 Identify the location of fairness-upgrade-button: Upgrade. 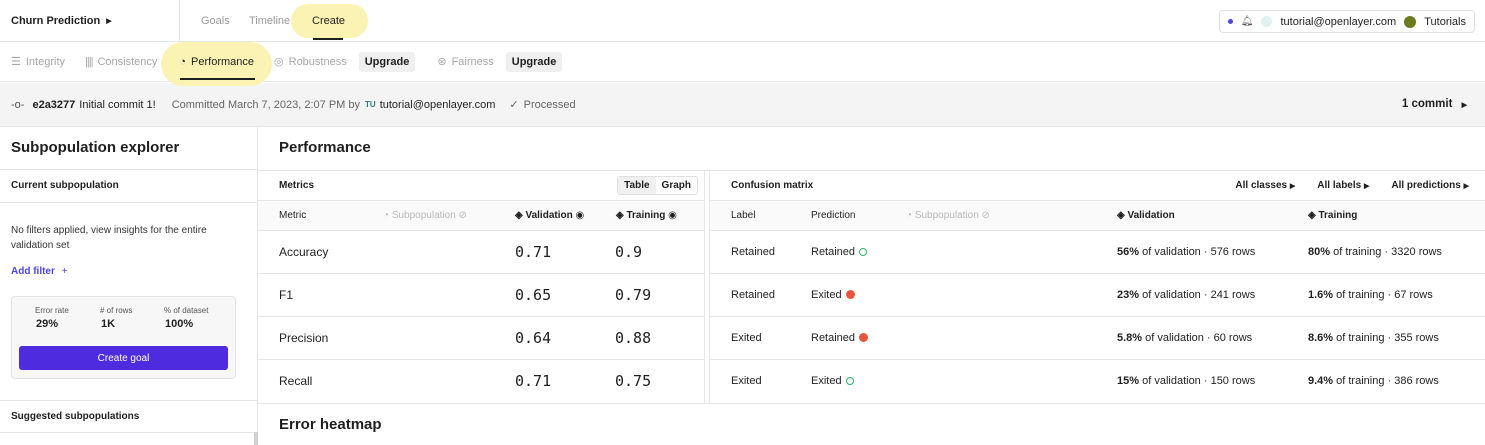
(534, 61).